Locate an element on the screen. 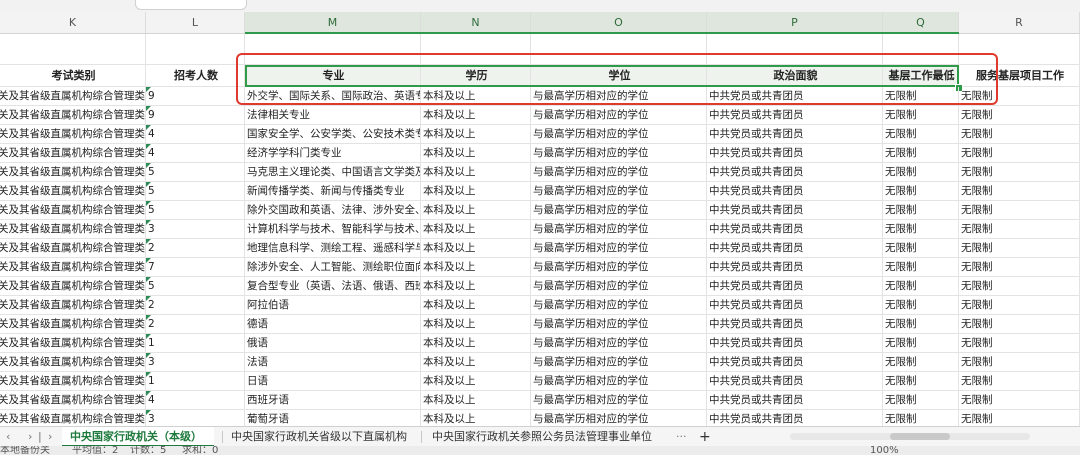 The image size is (1080, 455). column-header-q: Q is located at coordinates (921, 22).